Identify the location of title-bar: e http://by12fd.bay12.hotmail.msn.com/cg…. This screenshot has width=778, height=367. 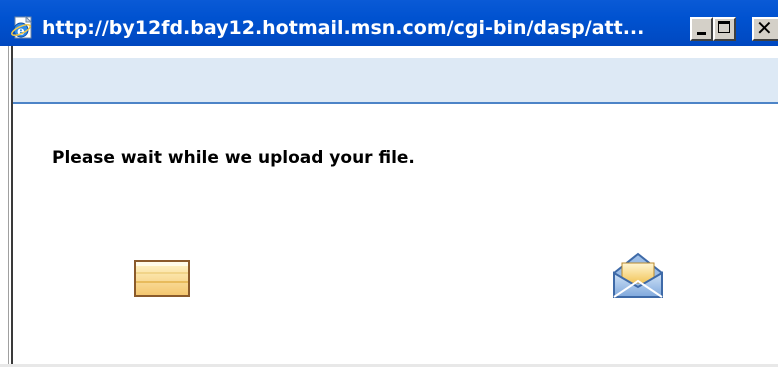
(389, 23).